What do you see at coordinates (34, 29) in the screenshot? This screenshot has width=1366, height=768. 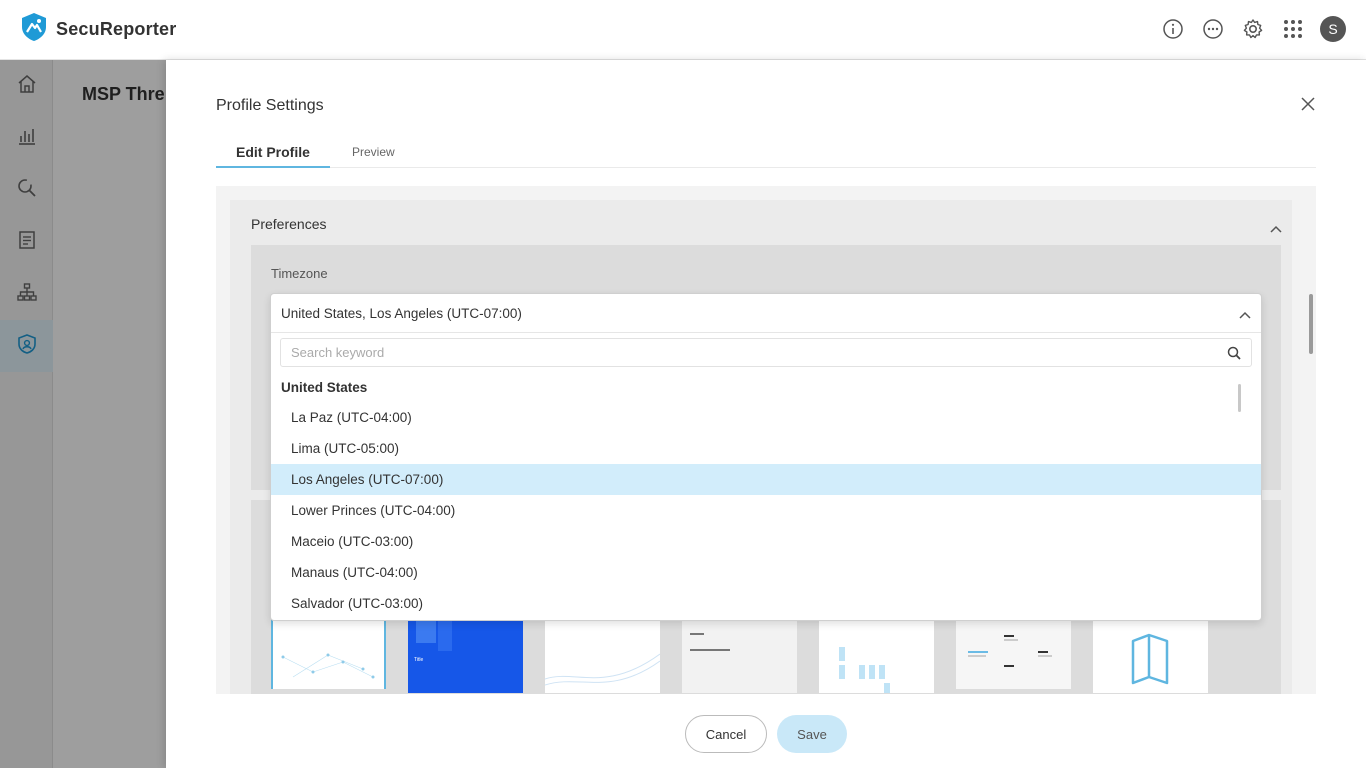 I see `shield-logo-icon` at bounding box center [34, 29].